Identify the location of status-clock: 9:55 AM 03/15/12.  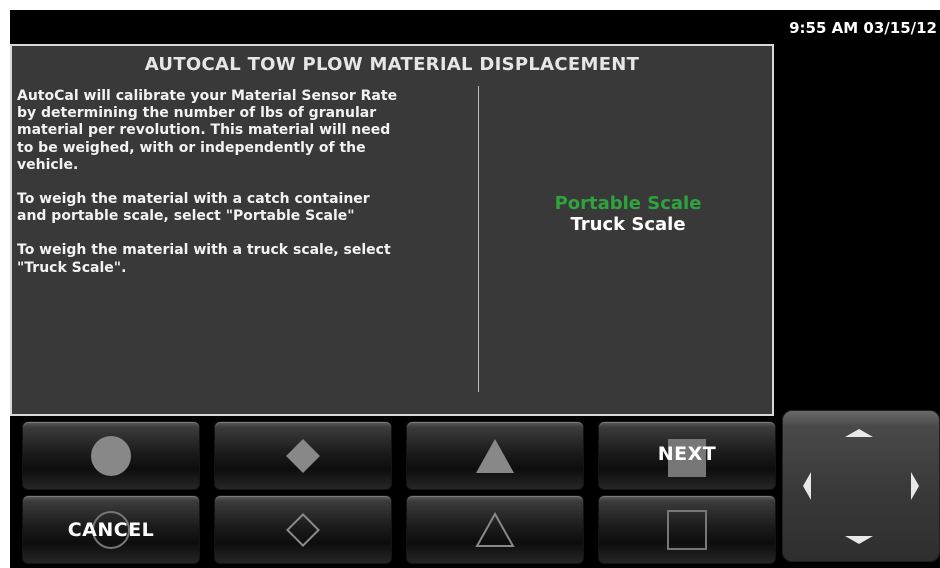
(863, 28).